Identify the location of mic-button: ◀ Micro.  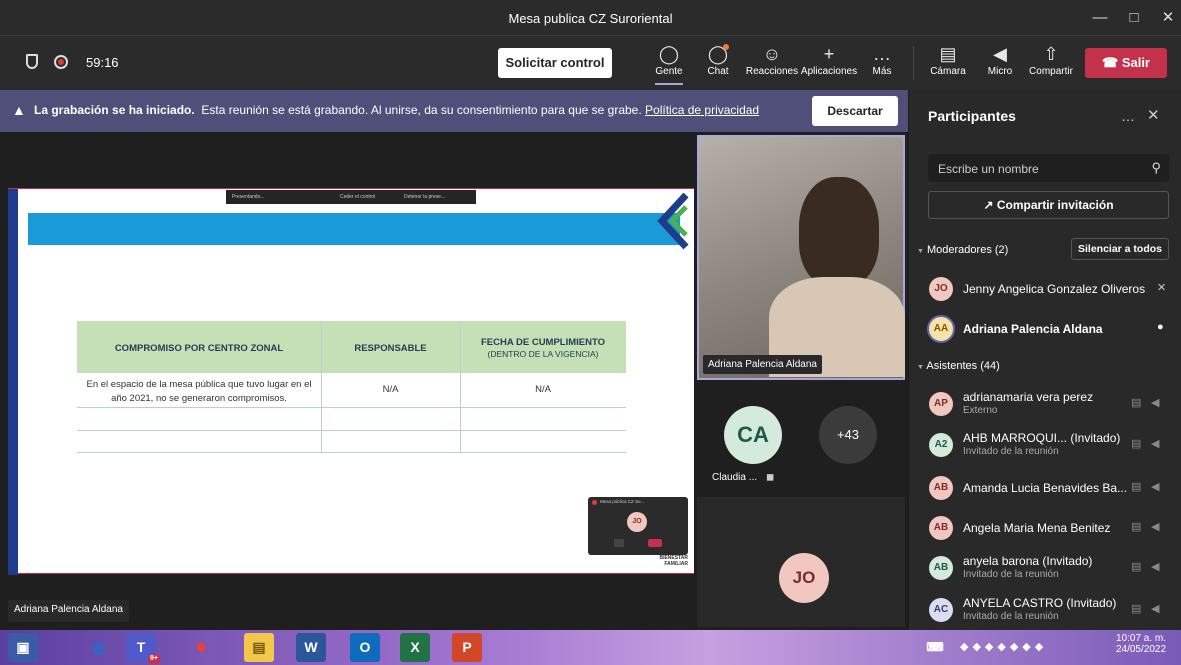
(1000, 64).